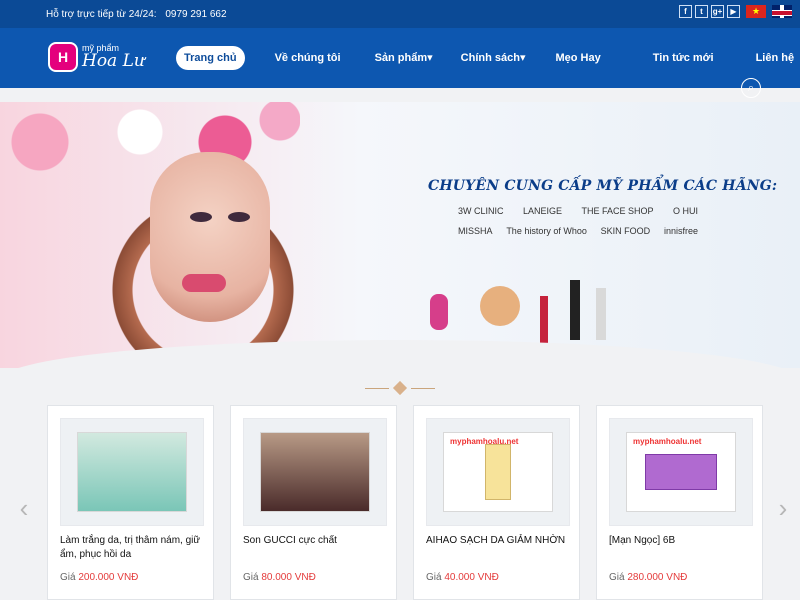 The image size is (800, 600). What do you see at coordinates (210, 58) in the screenshot?
I see `nav-item-home: Trang chủ` at bounding box center [210, 58].